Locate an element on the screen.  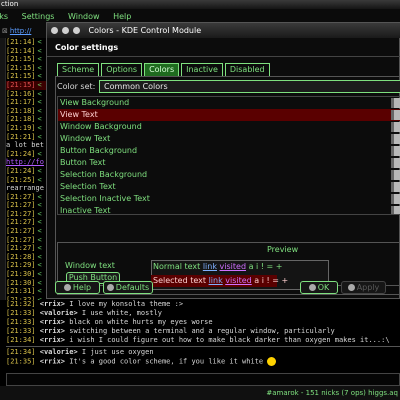
chat-time: [21:34] is located at coordinates (21, 352).